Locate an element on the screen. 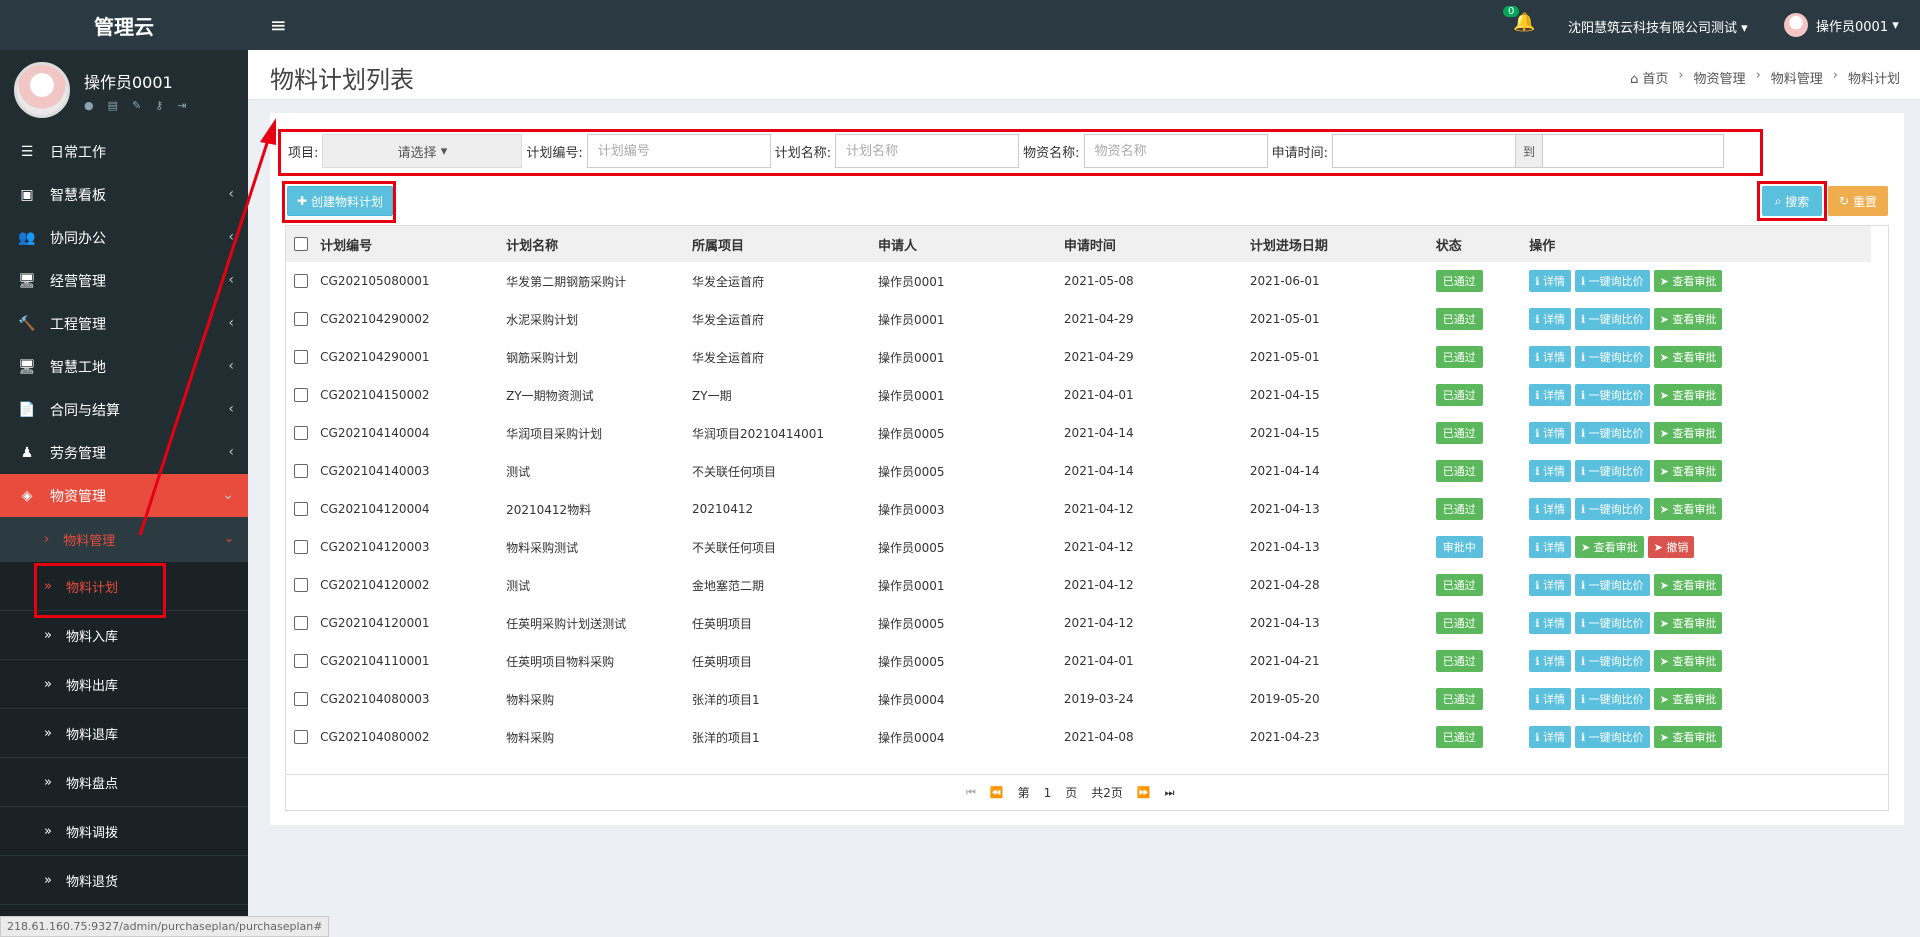  sidebar-item: ◈ 物资管理 ⌄ is located at coordinates (124, 495).